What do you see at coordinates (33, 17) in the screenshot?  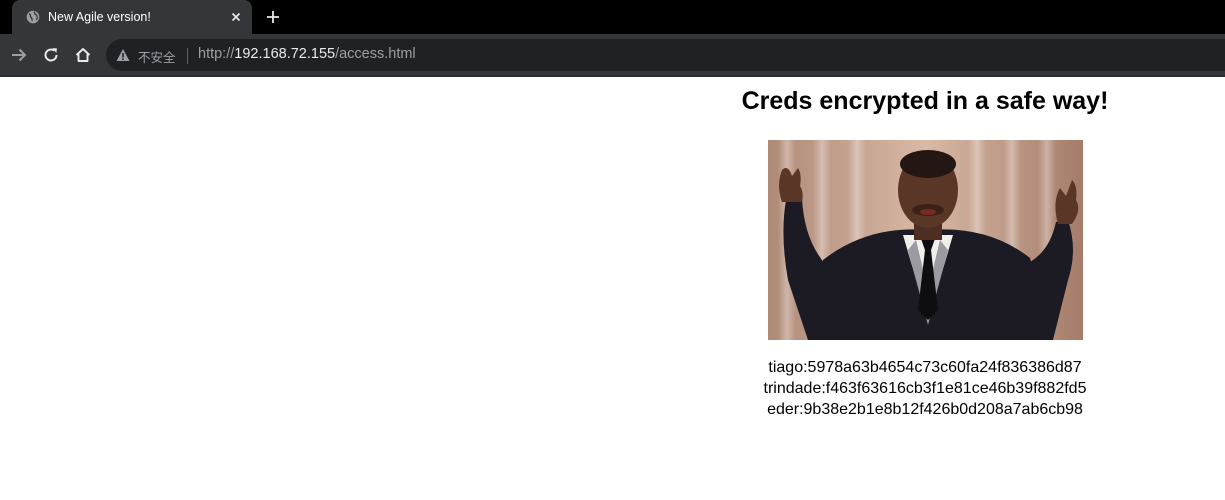 I see `globe-icon` at bounding box center [33, 17].